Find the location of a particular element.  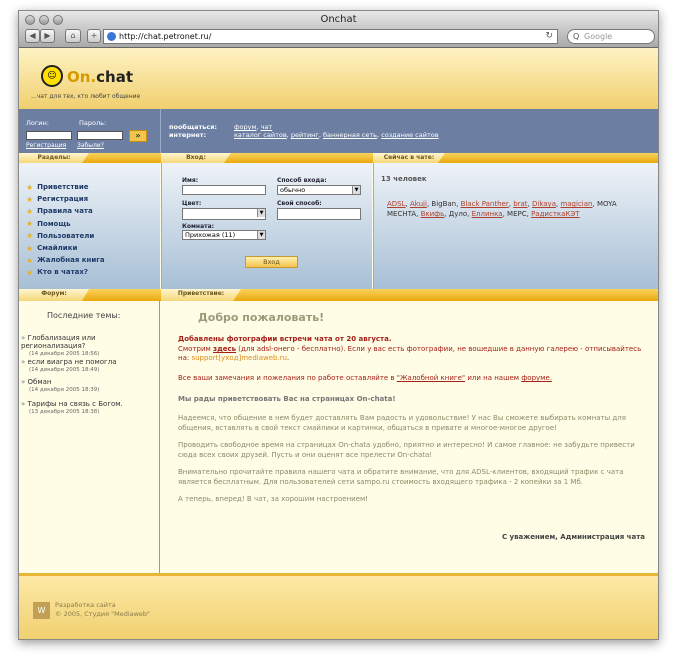

menu-item-label: Регистрация is located at coordinates (63, 199).